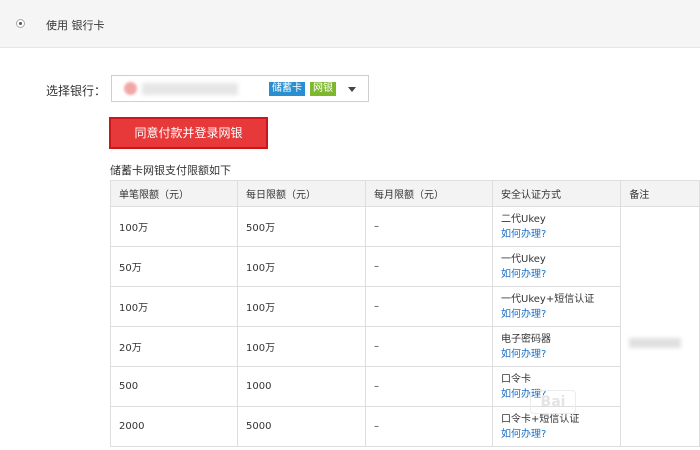 The width and height of the screenshot is (700, 450). Describe the element at coordinates (75, 25) in the screenshot. I see `payment-method-label: 使用 银行卡` at that location.